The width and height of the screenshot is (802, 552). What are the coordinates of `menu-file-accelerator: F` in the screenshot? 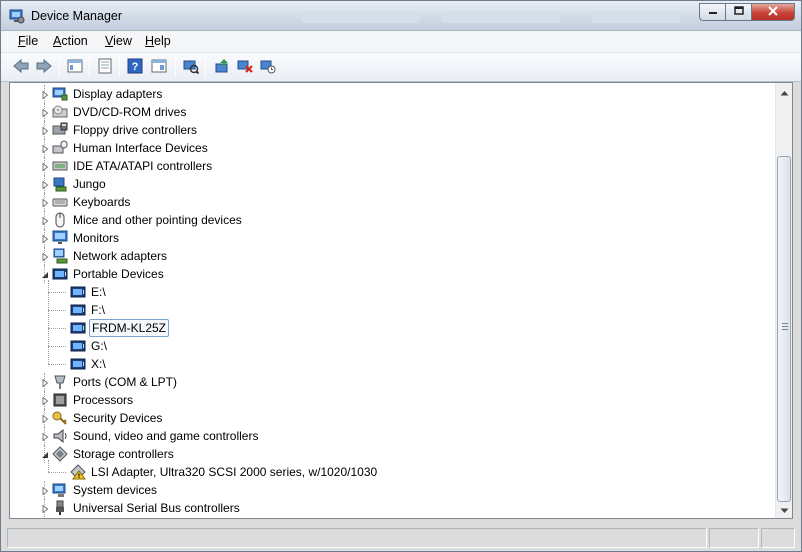 It's located at (22, 41).